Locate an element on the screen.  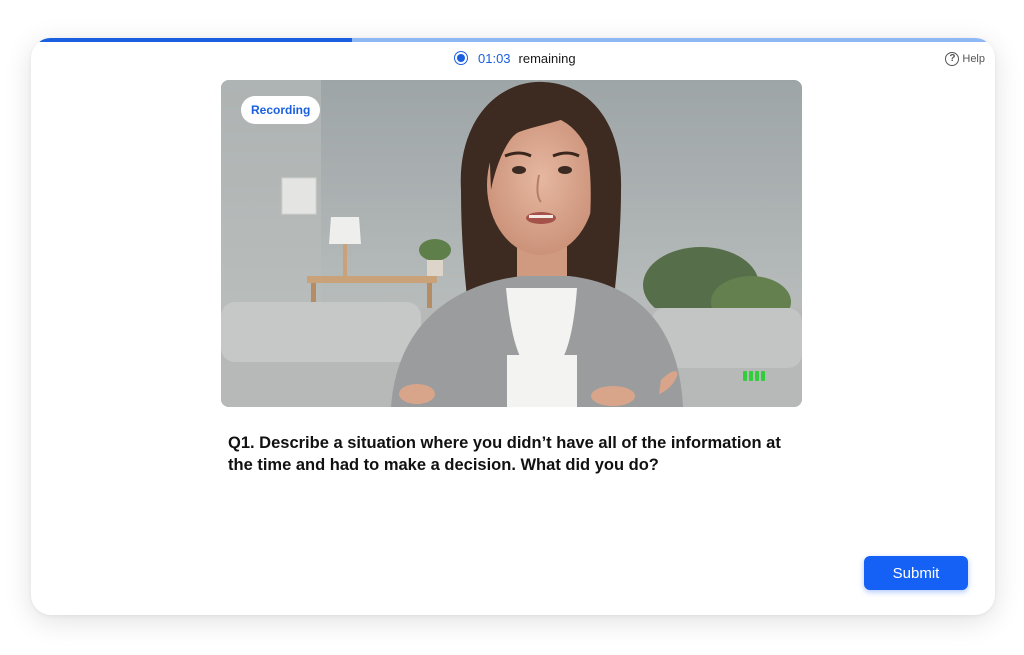
audio-level-meter is located at coordinates (754, 376).